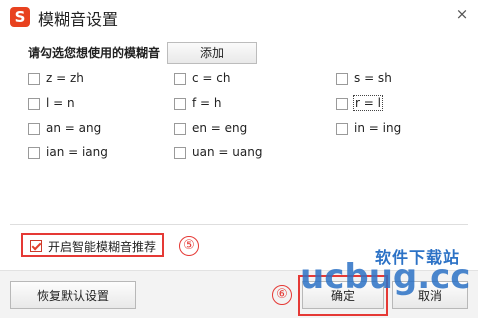  I want to click on sogou-logo-icon: S, so click(20, 17).